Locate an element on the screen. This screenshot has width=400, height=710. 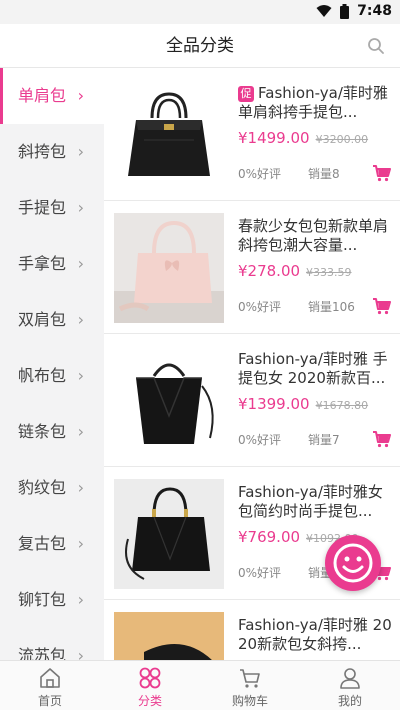
category-label: 手拿包 is located at coordinates (42, 263).